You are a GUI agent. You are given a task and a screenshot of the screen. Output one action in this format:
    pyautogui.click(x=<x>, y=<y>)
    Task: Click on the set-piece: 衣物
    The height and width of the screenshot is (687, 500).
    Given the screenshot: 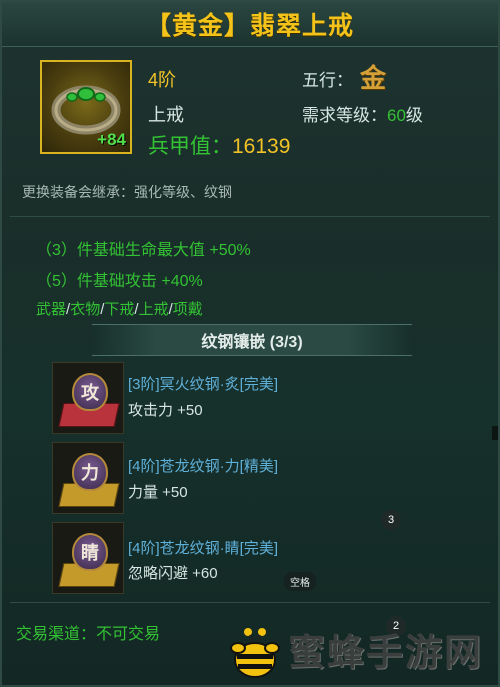 What is the action you would take?
    pyautogui.click(x=85, y=309)
    